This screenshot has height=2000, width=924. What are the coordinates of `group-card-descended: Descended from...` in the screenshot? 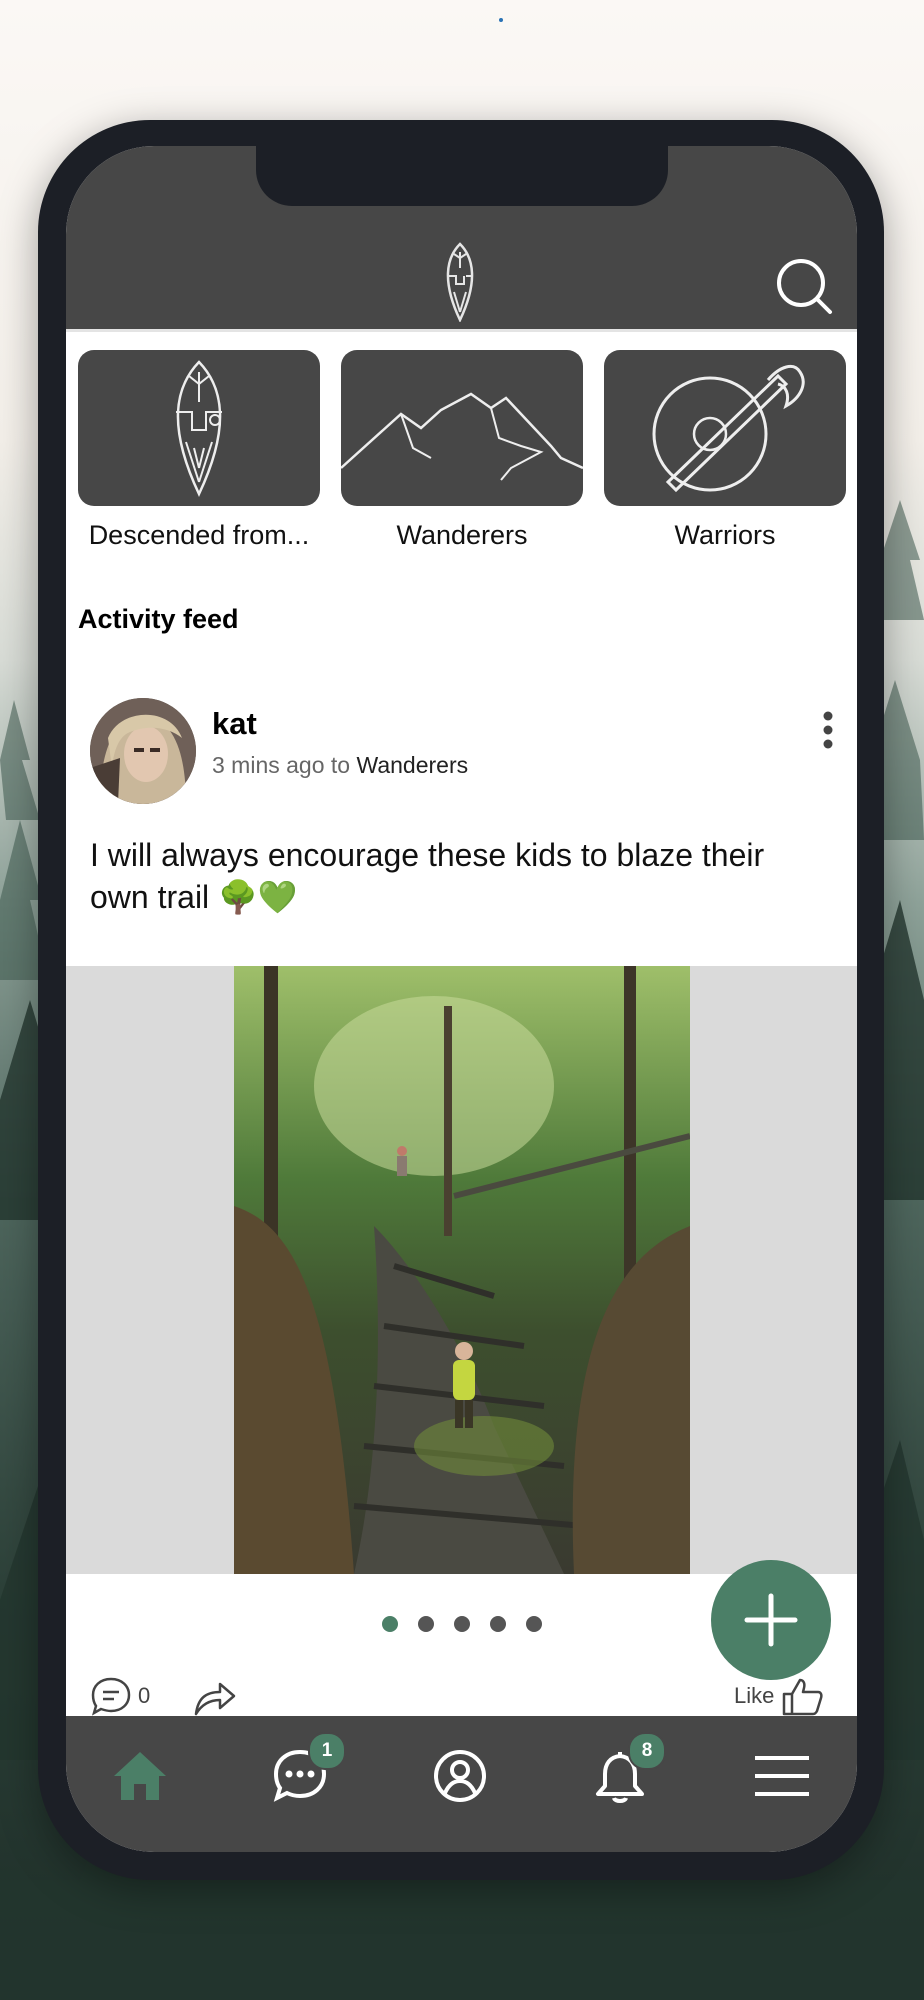 It's located at (199, 450).